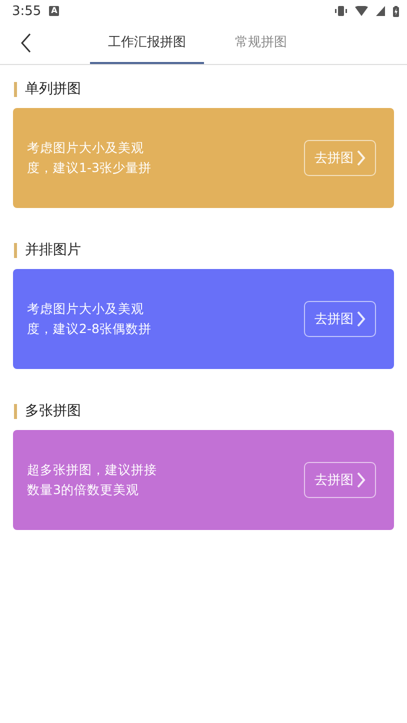 The height and width of the screenshot is (723, 407). I want to click on section-title: 多张拼图, so click(53, 411).